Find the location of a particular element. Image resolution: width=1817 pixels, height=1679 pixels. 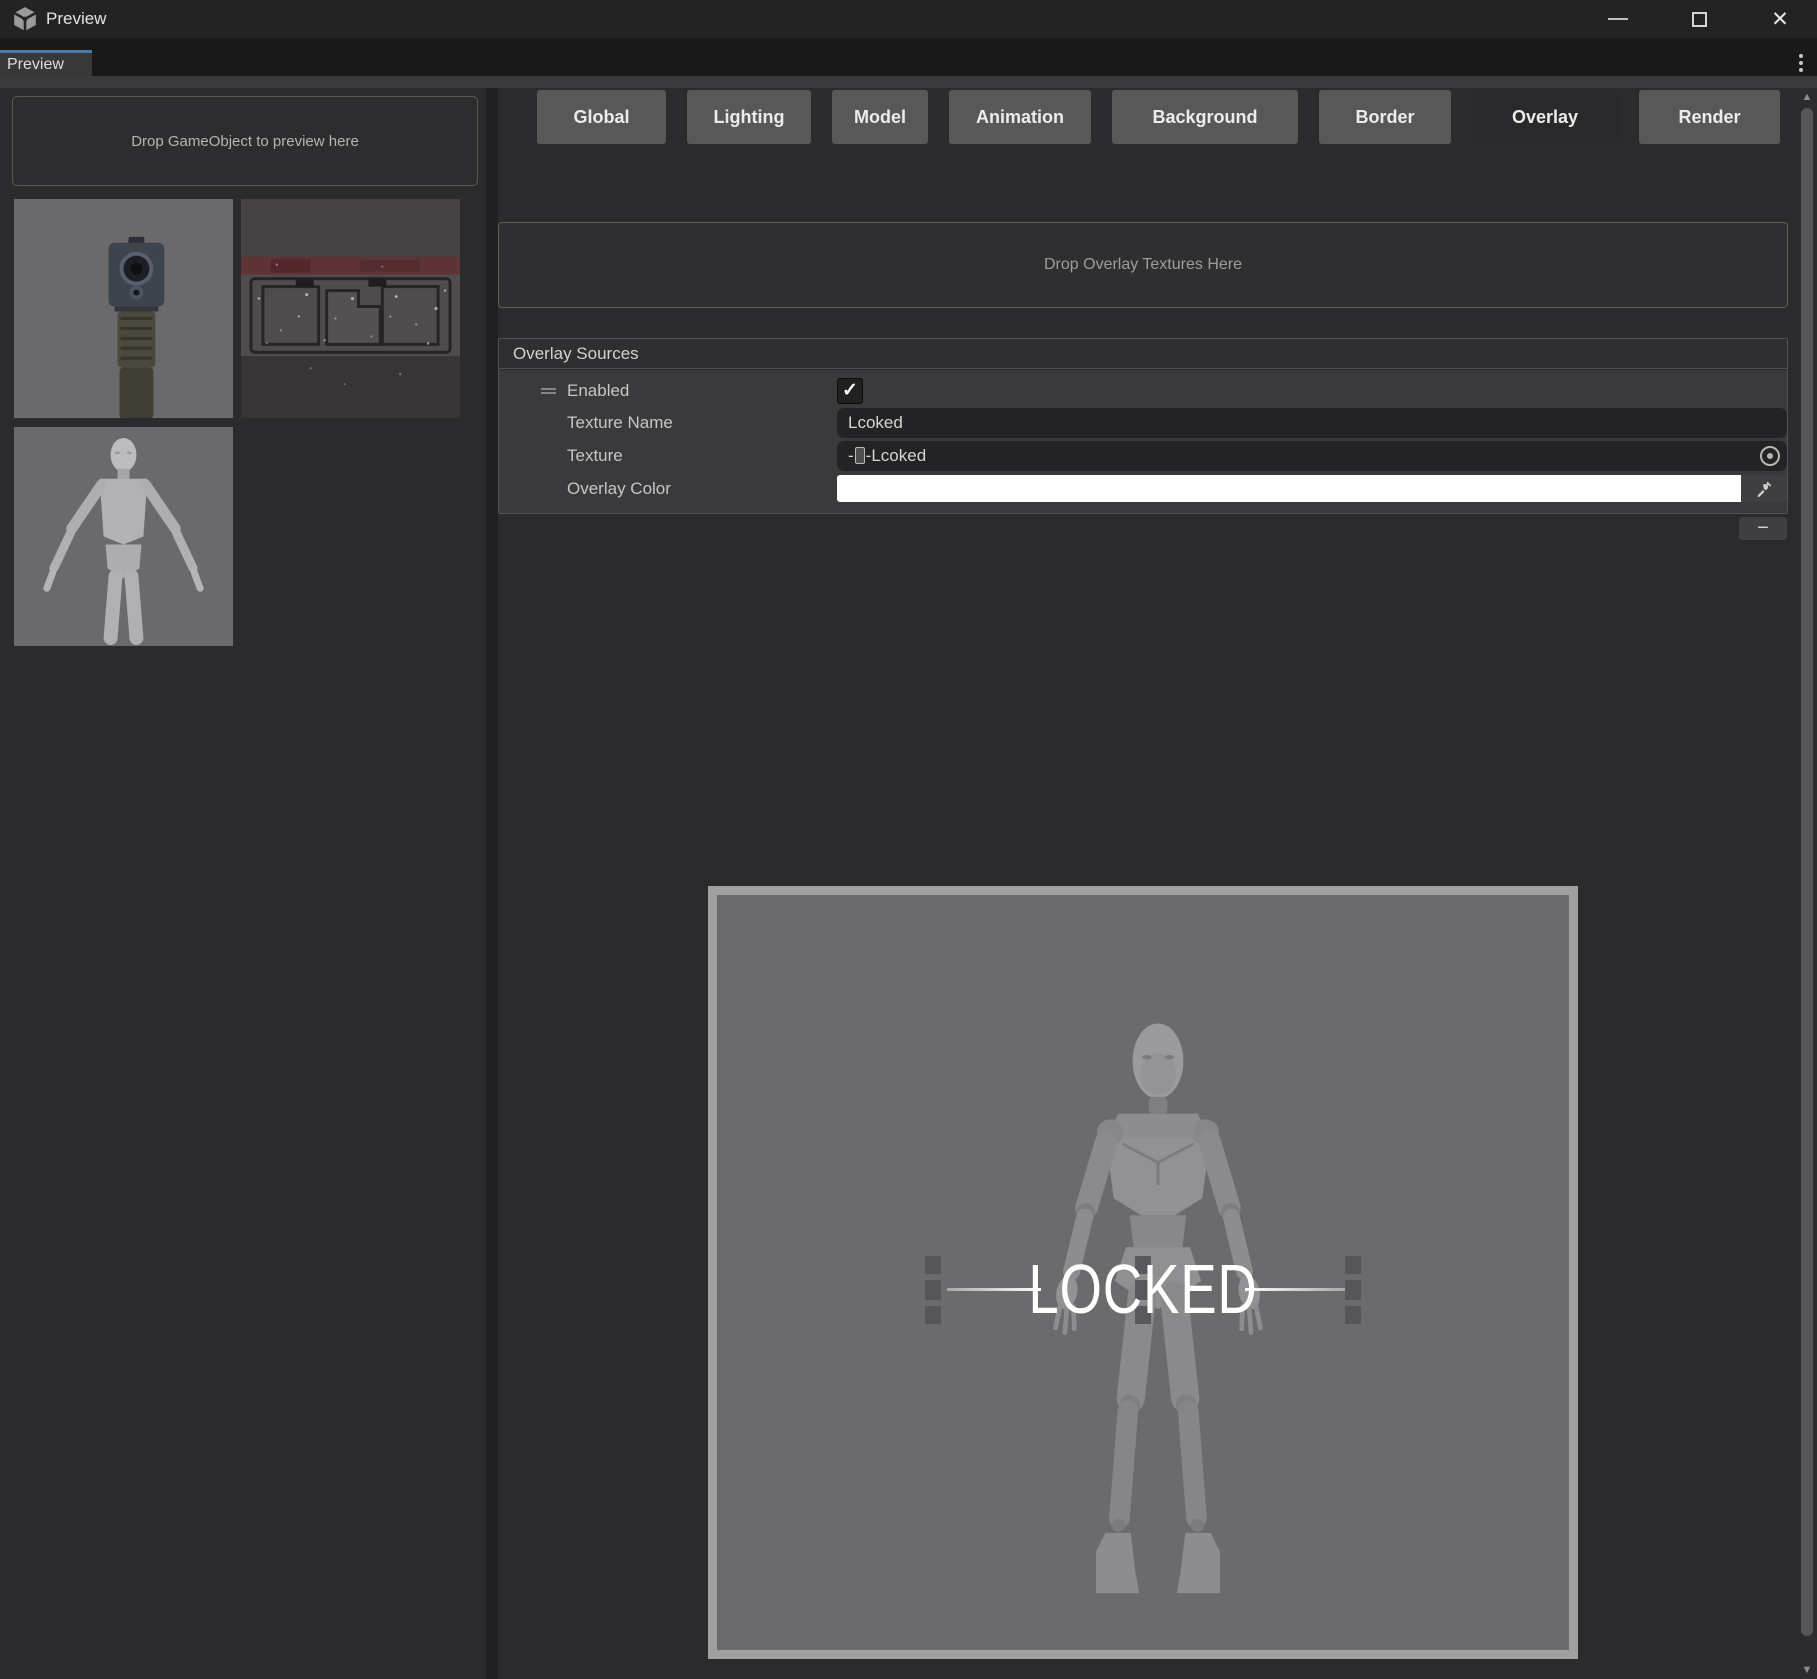

scrollbar-thumb is located at coordinates (1807, 872).